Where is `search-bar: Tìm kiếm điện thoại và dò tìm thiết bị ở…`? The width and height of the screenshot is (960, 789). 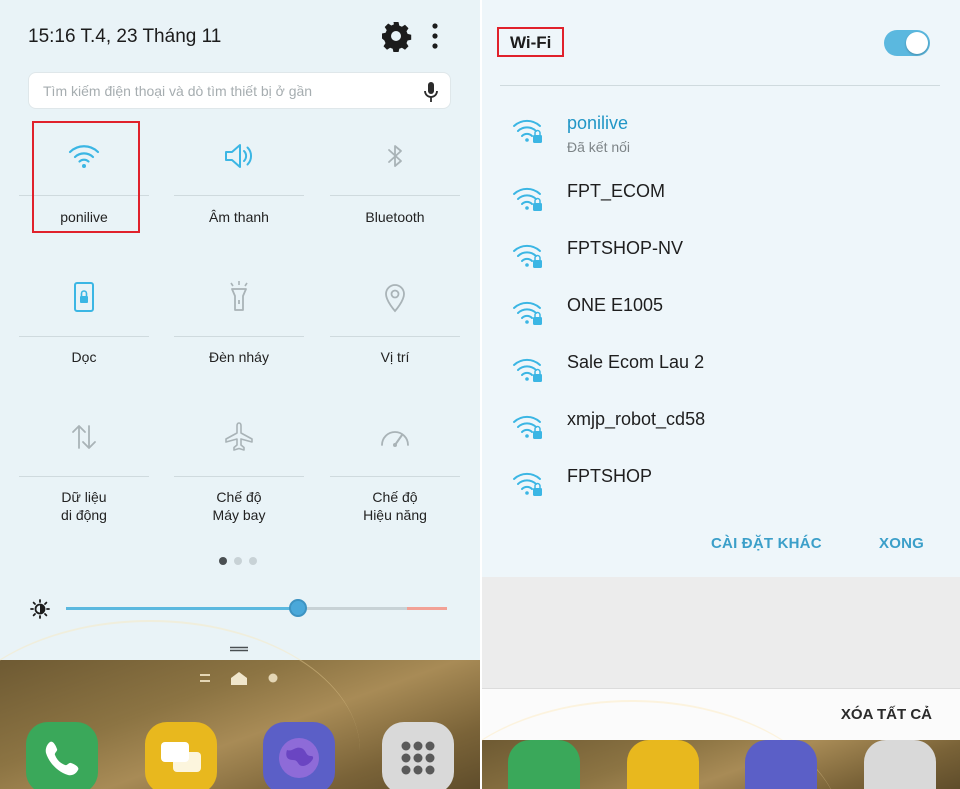 search-bar: Tìm kiếm điện thoại và dò tìm thiết bị ở… is located at coordinates (239, 90).